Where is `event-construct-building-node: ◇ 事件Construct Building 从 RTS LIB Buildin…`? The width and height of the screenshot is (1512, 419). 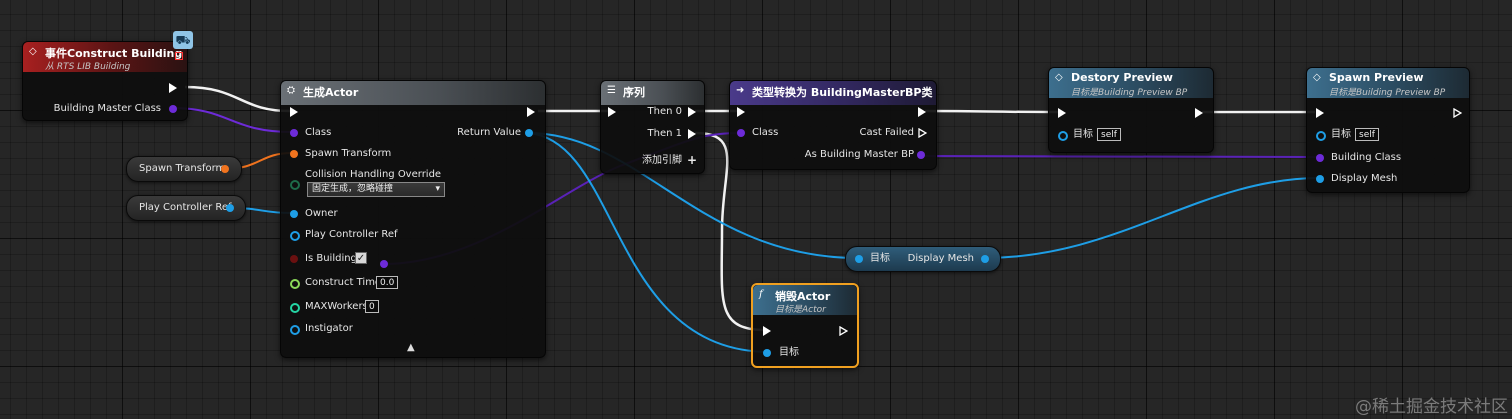
event-construct-building-node: ◇ 事件Construct Building 从 RTS LIB Buildin… is located at coordinates (105, 81).